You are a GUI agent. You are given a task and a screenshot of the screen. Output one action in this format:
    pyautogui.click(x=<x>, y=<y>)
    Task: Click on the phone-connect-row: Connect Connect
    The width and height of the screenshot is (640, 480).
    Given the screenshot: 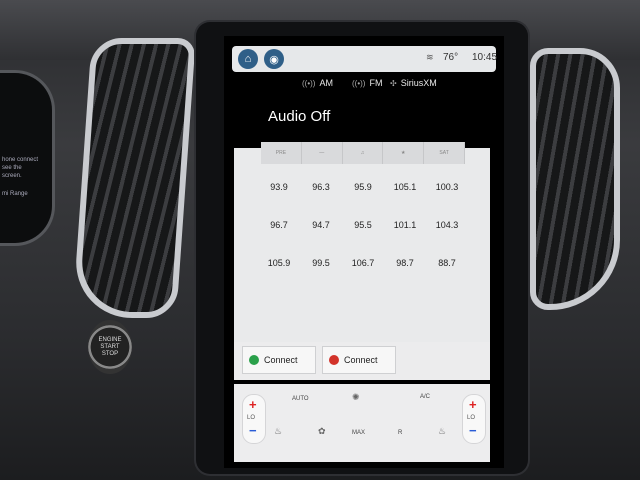 What is the action you would take?
    pyautogui.click(x=362, y=361)
    